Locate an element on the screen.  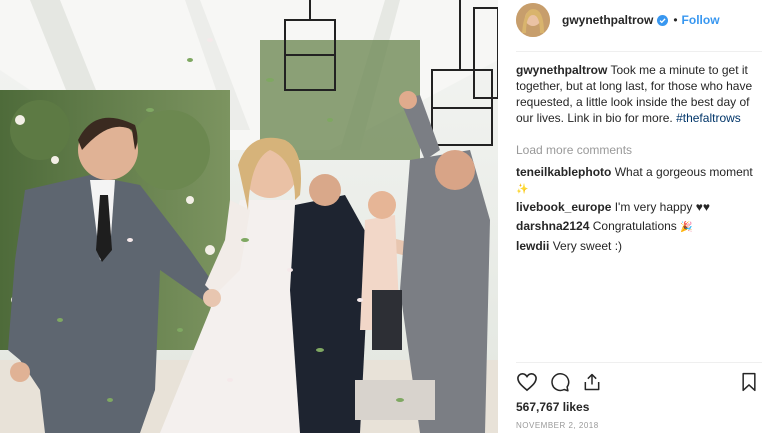
follow-button: Follow is located at coordinates (701, 20).